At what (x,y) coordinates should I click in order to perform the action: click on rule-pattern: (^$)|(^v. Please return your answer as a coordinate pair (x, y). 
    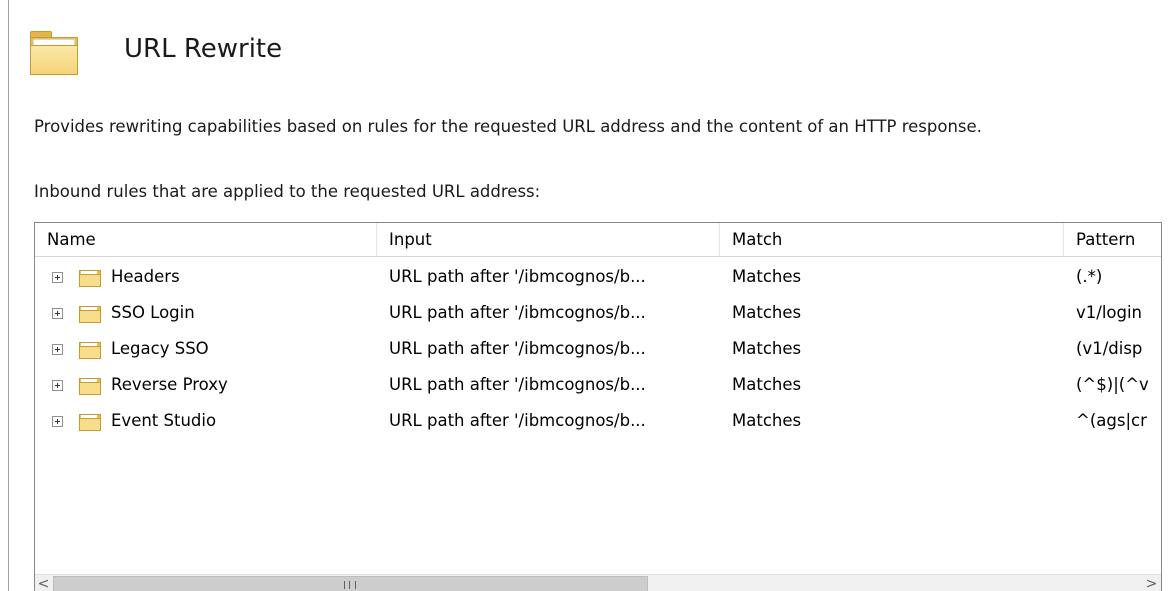
    Looking at the image, I should click on (1112, 384).